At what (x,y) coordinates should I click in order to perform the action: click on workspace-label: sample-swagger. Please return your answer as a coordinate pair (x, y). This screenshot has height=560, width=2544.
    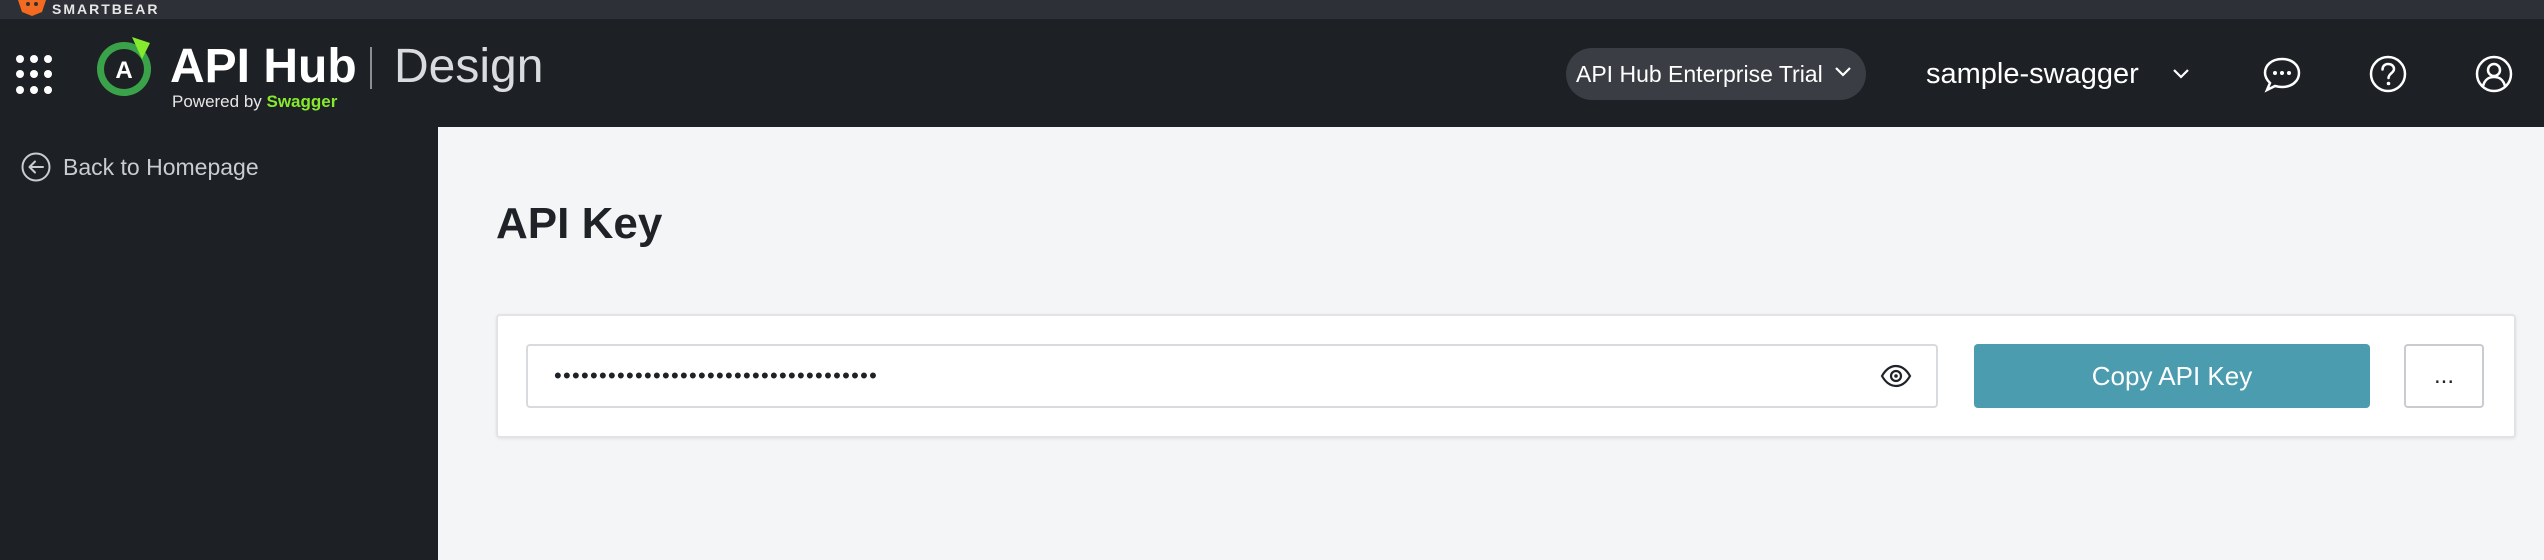
    Looking at the image, I should click on (2032, 74).